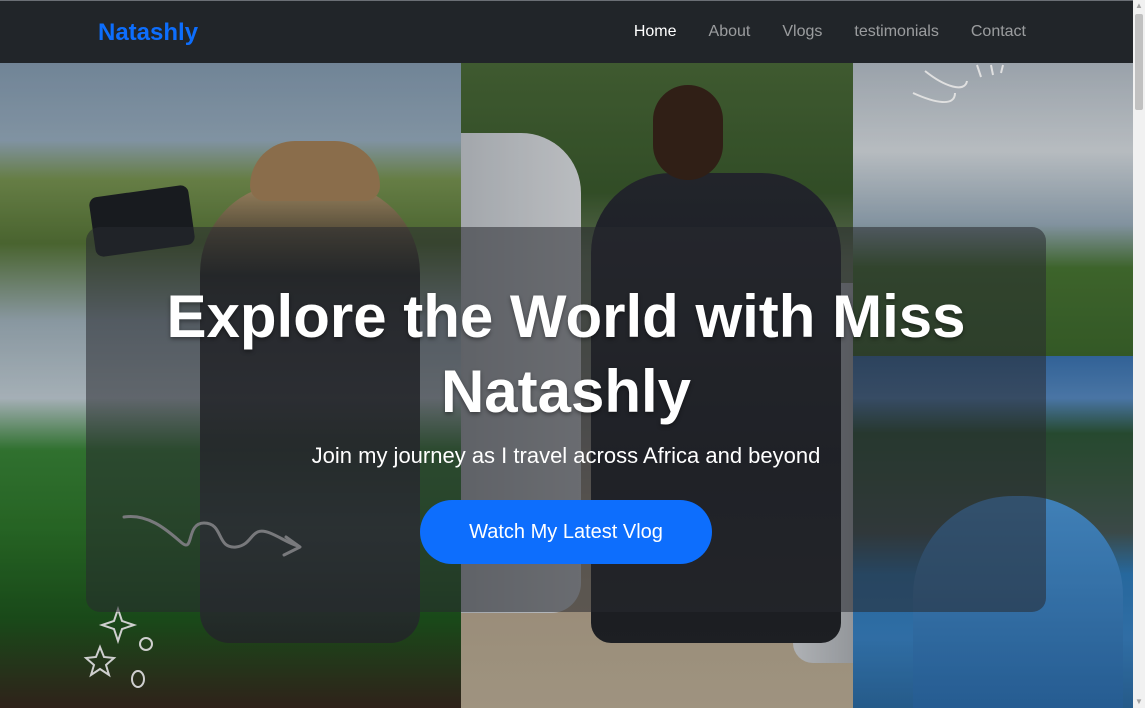 The height and width of the screenshot is (708, 1145). Describe the element at coordinates (998, 32) in the screenshot. I see `nav-link-contact: Contact` at that location.